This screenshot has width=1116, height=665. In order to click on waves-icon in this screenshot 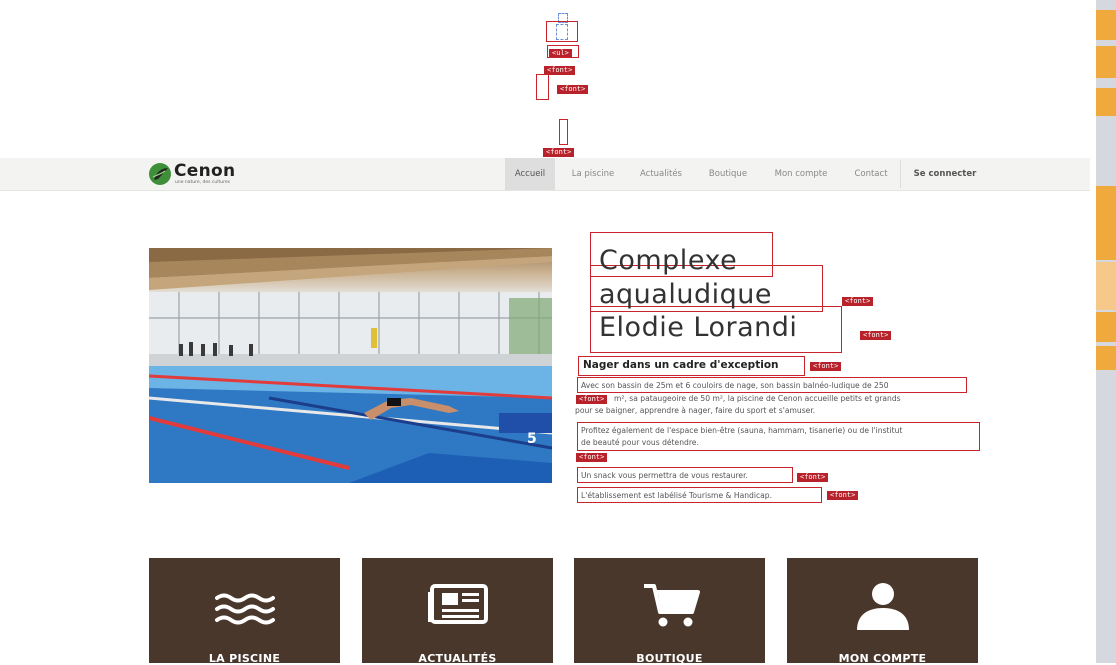, I will do `click(245, 609)`.